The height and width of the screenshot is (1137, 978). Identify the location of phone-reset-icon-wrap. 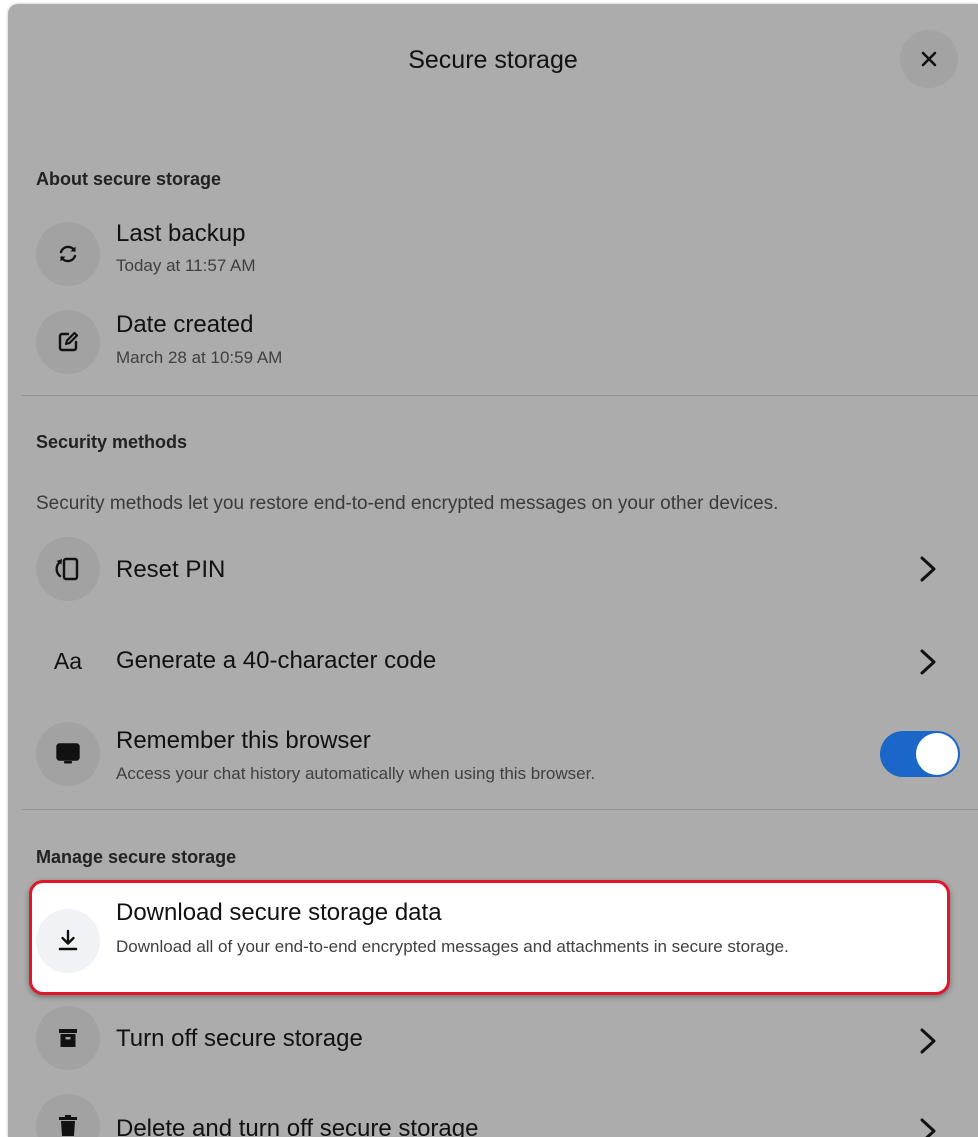
(68, 569).